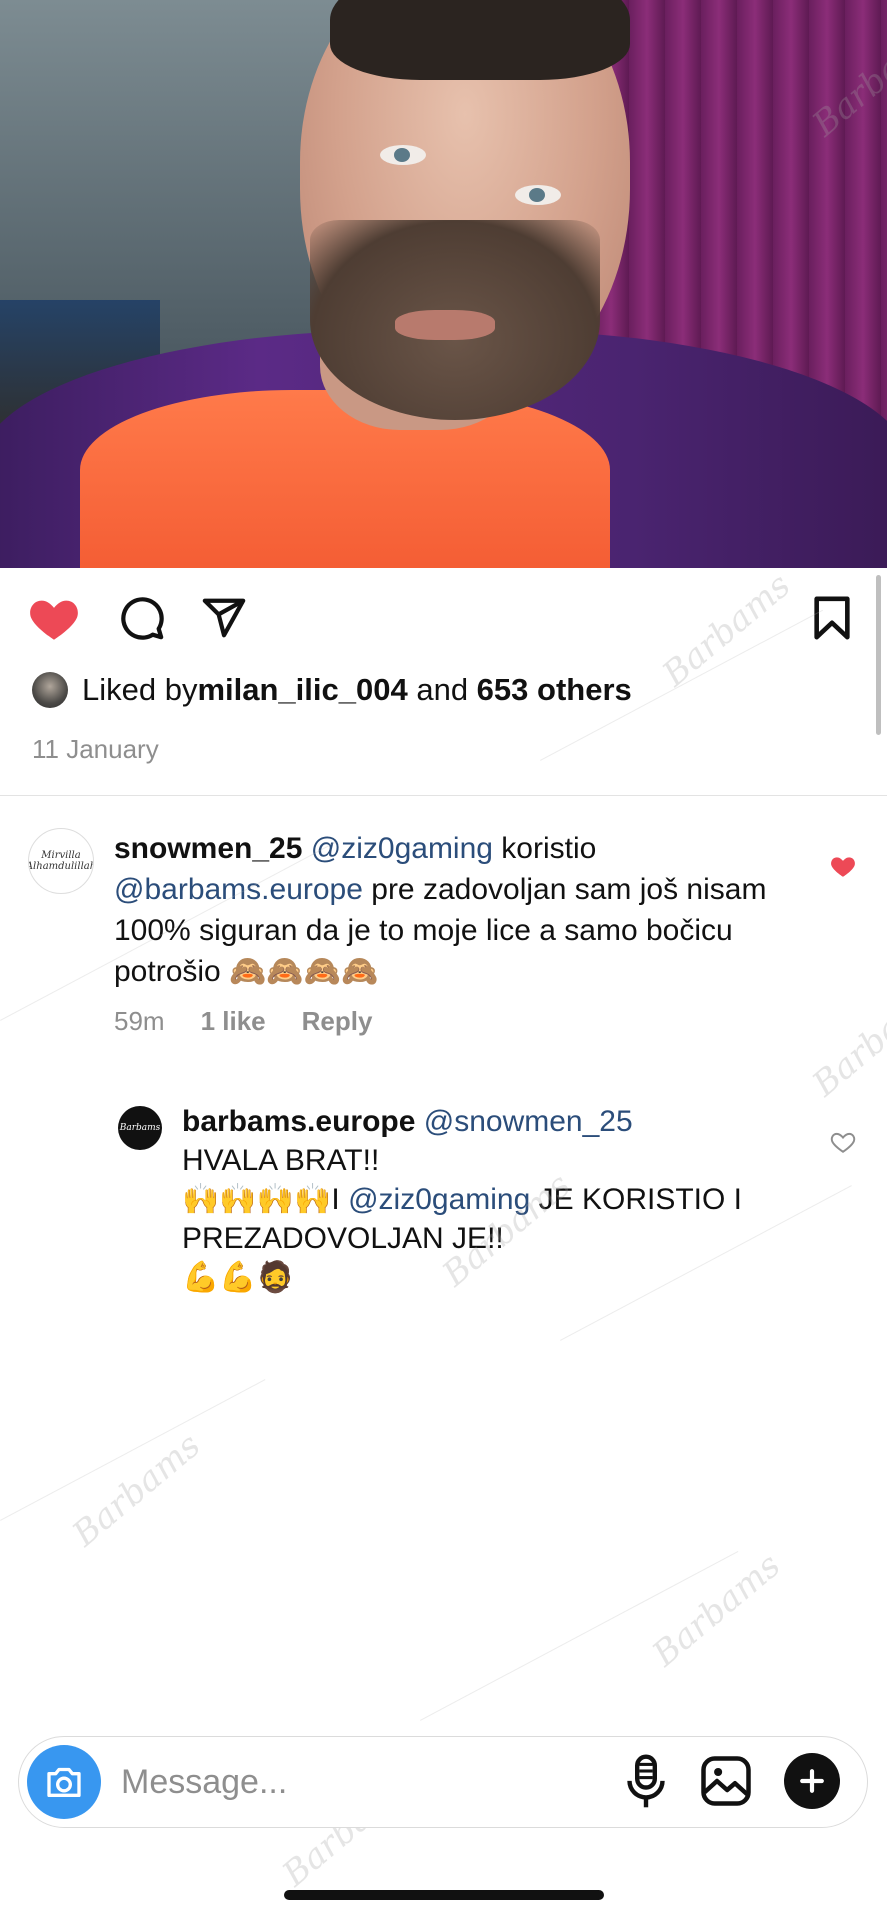 Image resolution: width=887 pixels, height=1920 pixels. What do you see at coordinates (139, 1021) in the screenshot?
I see `comment-time: 59m` at bounding box center [139, 1021].